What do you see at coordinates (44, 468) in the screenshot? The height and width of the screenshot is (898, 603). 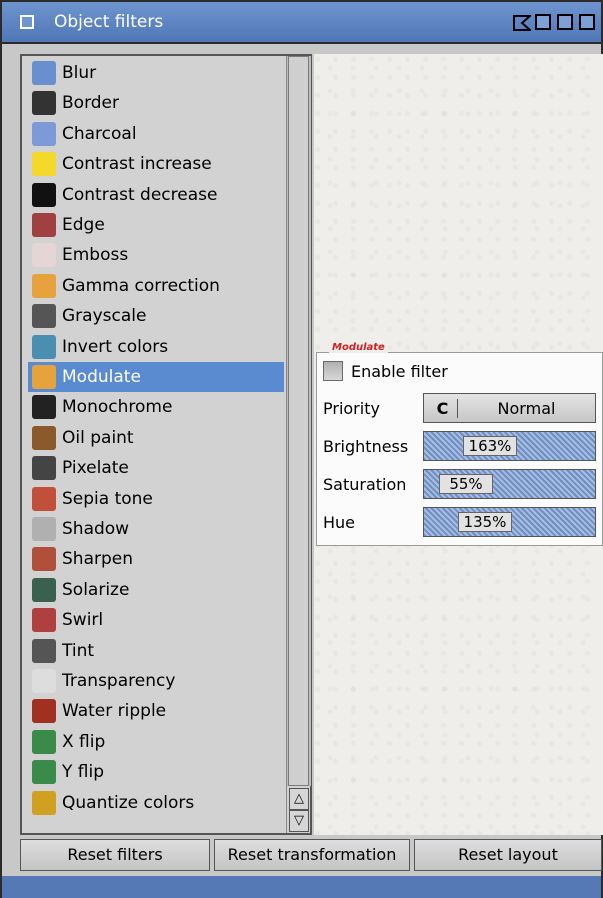 I see `pixelate-icon` at bounding box center [44, 468].